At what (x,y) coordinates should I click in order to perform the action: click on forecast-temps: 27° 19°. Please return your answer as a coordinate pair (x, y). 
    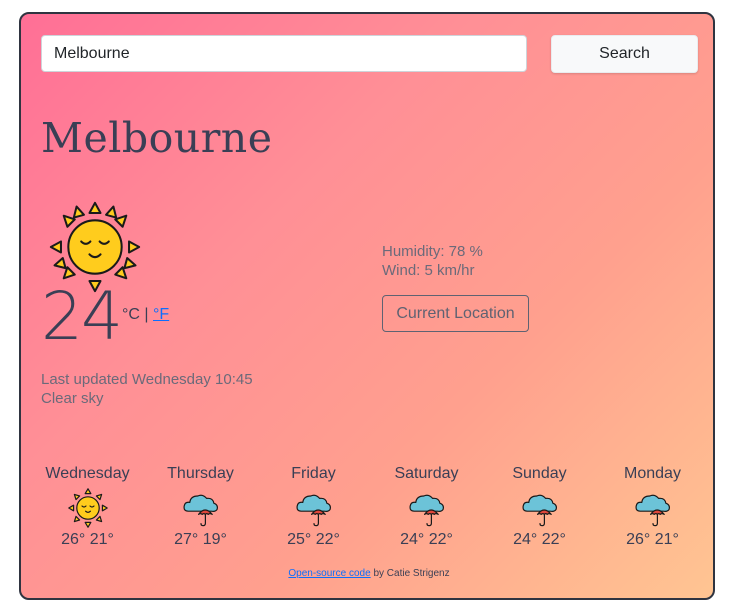
    Looking at the image, I should click on (200, 539).